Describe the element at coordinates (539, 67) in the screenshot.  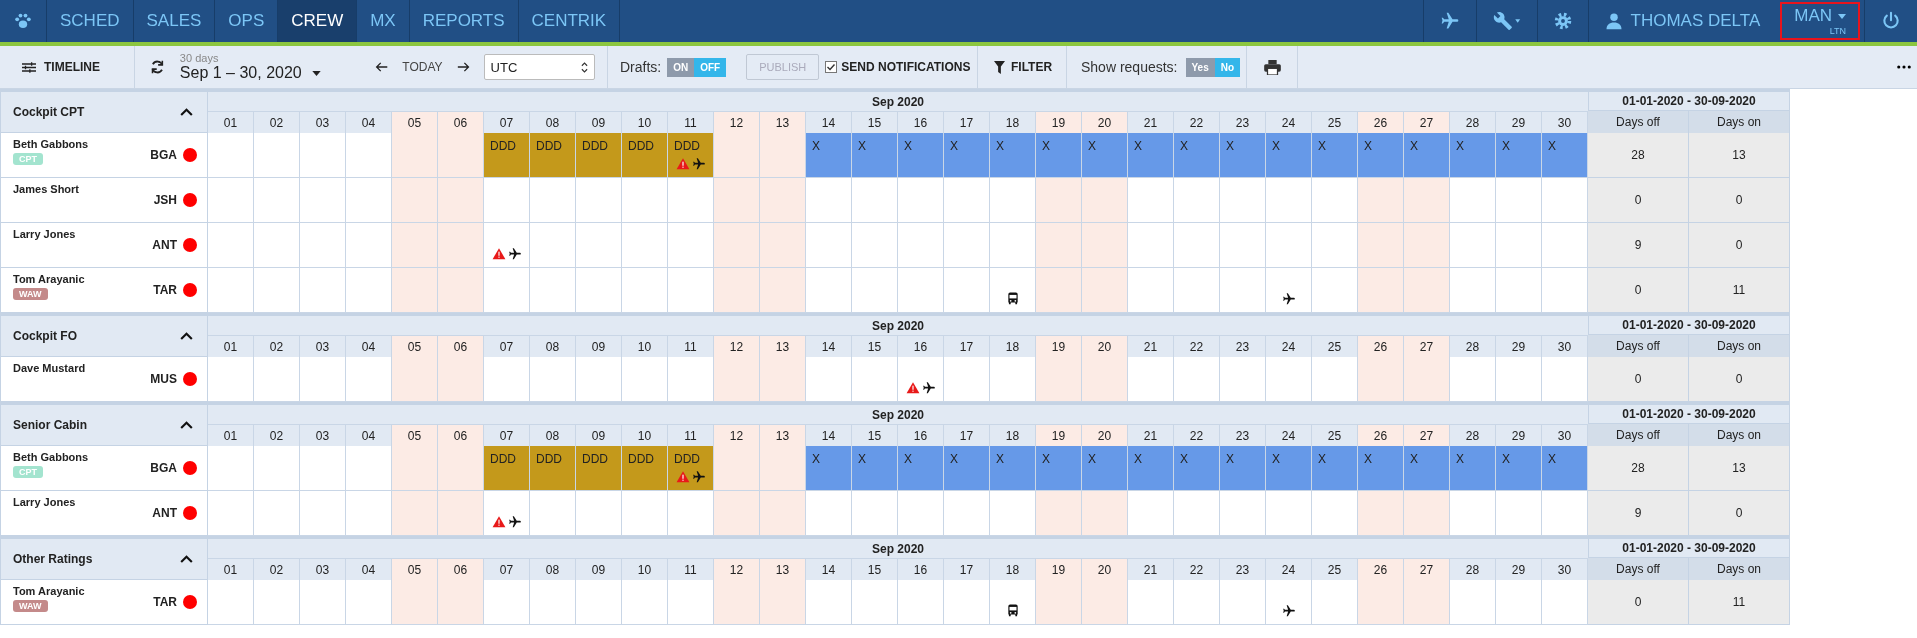
I see `timezone-select: UTC` at that location.